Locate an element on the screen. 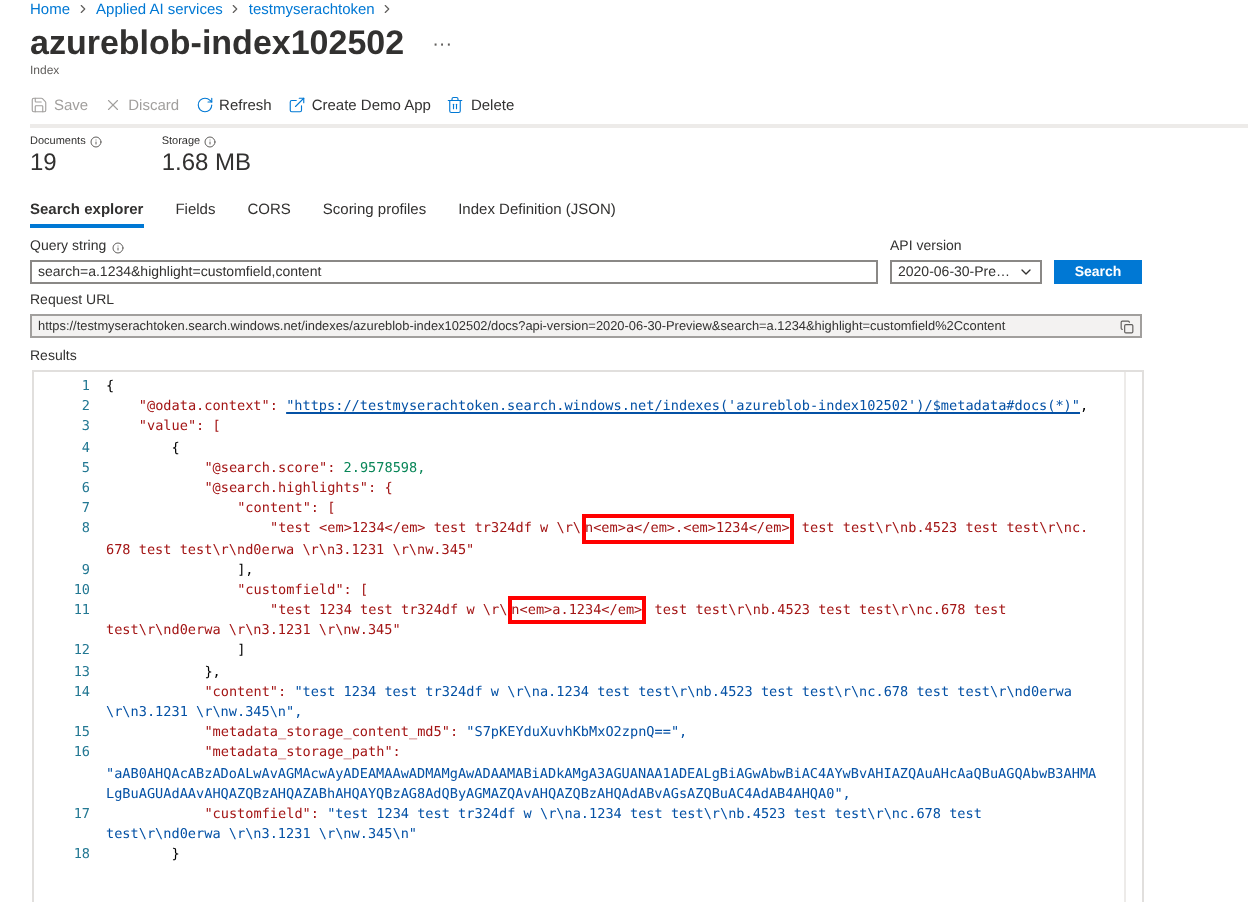 The width and height of the screenshot is (1248, 902). stat-value: 1.68 MB is located at coordinates (206, 162).